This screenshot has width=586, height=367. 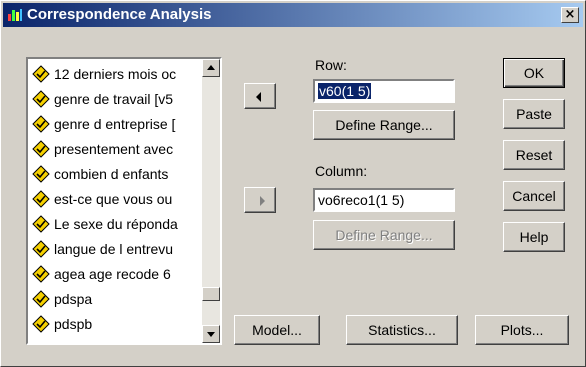 What do you see at coordinates (345, 91) in the screenshot?
I see `row-variable-value: v60(1 5)` at bounding box center [345, 91].